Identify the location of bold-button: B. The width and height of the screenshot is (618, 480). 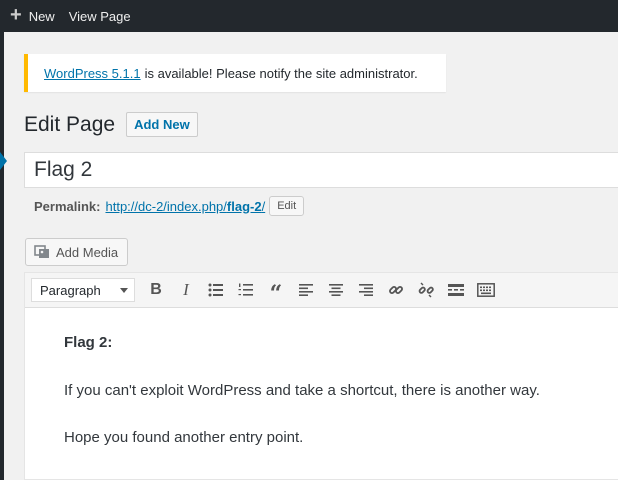
(156, 290).